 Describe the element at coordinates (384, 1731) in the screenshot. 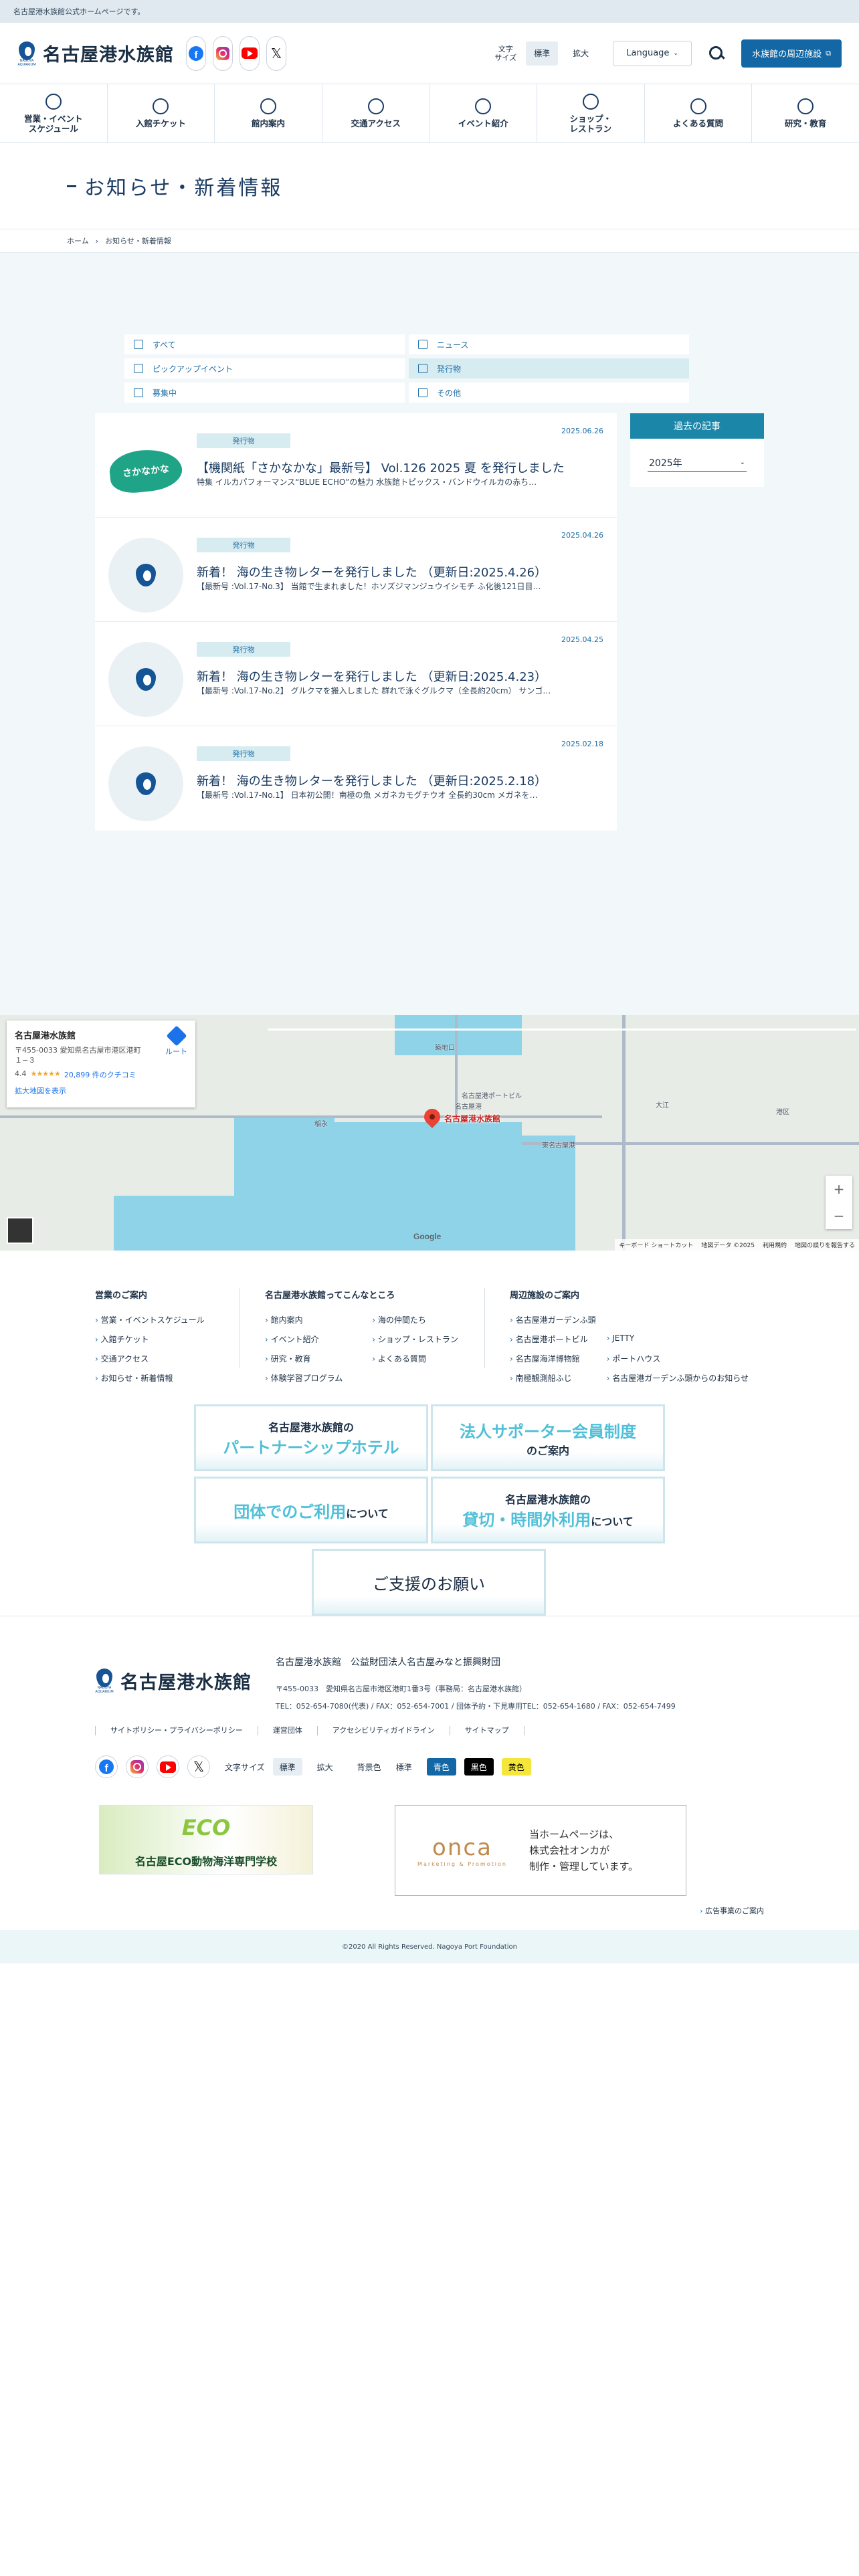

I see `policy-link: アクセシビリティガイドライン` at that location.